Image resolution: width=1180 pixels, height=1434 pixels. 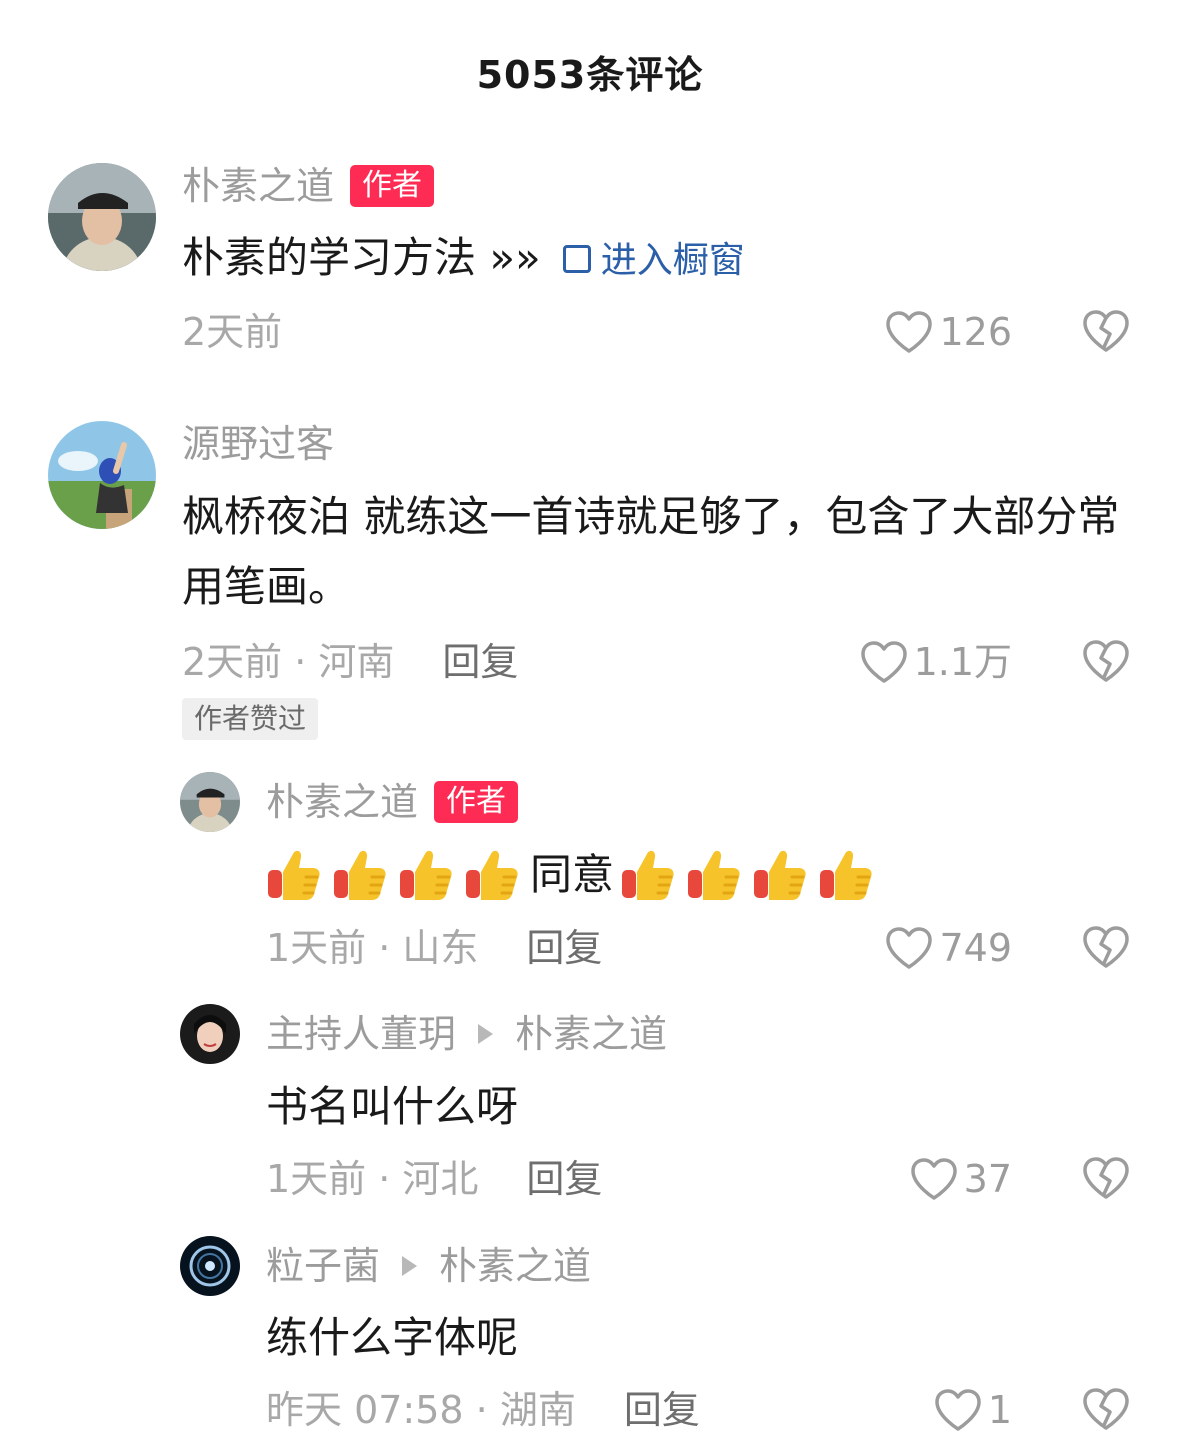 What do you see at coordinates (372, 948) in the screenshot?
I see `meta-time-location: 1天前 · 山东` at bounding box center [372, 948].